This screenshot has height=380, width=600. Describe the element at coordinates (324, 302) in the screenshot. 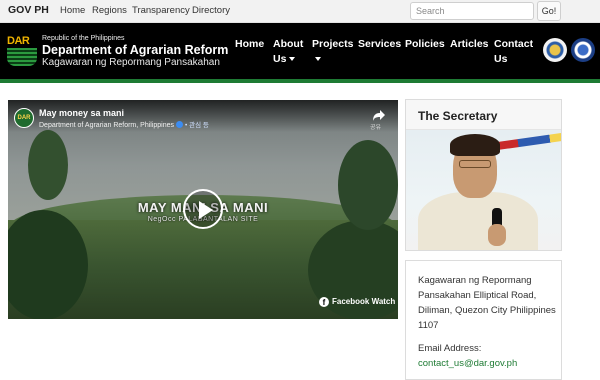

I see `facebook-icon: f` at that location.